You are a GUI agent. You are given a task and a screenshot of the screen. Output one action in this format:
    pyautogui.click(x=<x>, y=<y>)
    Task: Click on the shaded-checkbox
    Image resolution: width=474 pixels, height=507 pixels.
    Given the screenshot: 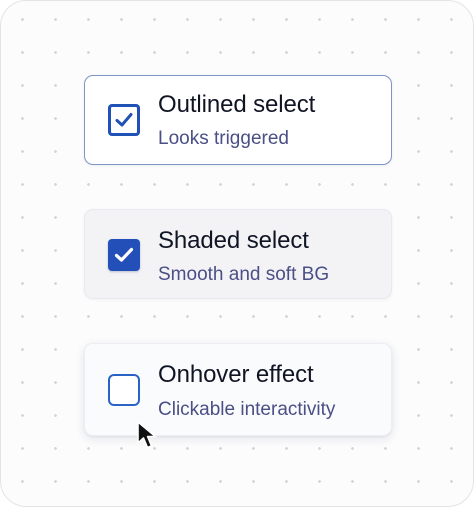 What is the action you would take?
    pyautogui.click(x=124, y=255)
    